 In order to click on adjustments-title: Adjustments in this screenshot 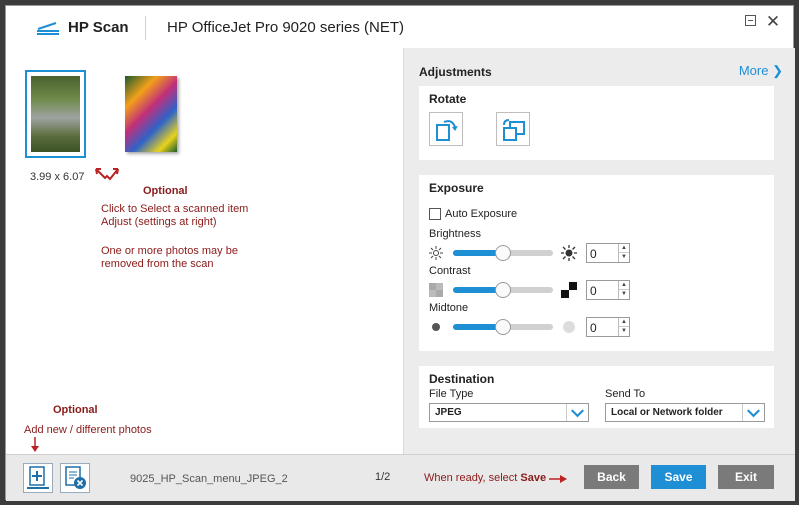, I will do `click(455, 72)`.